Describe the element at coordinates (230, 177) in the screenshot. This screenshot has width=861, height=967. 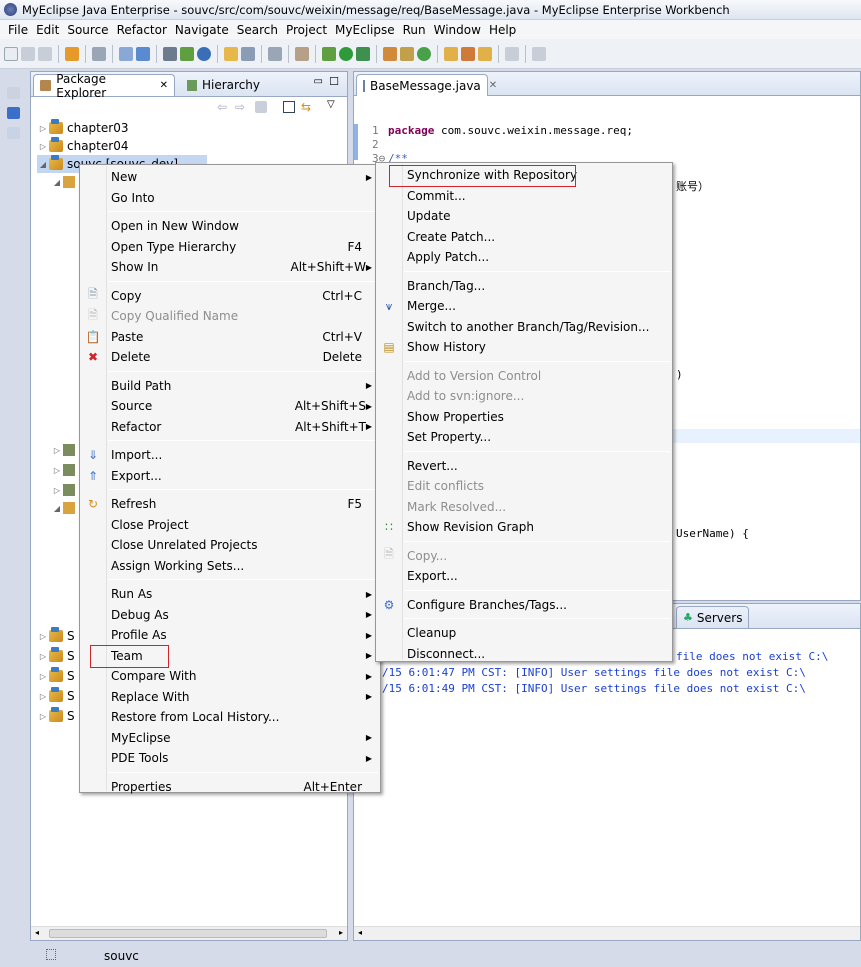
I see `context-menu-new: New ▶` at that location.